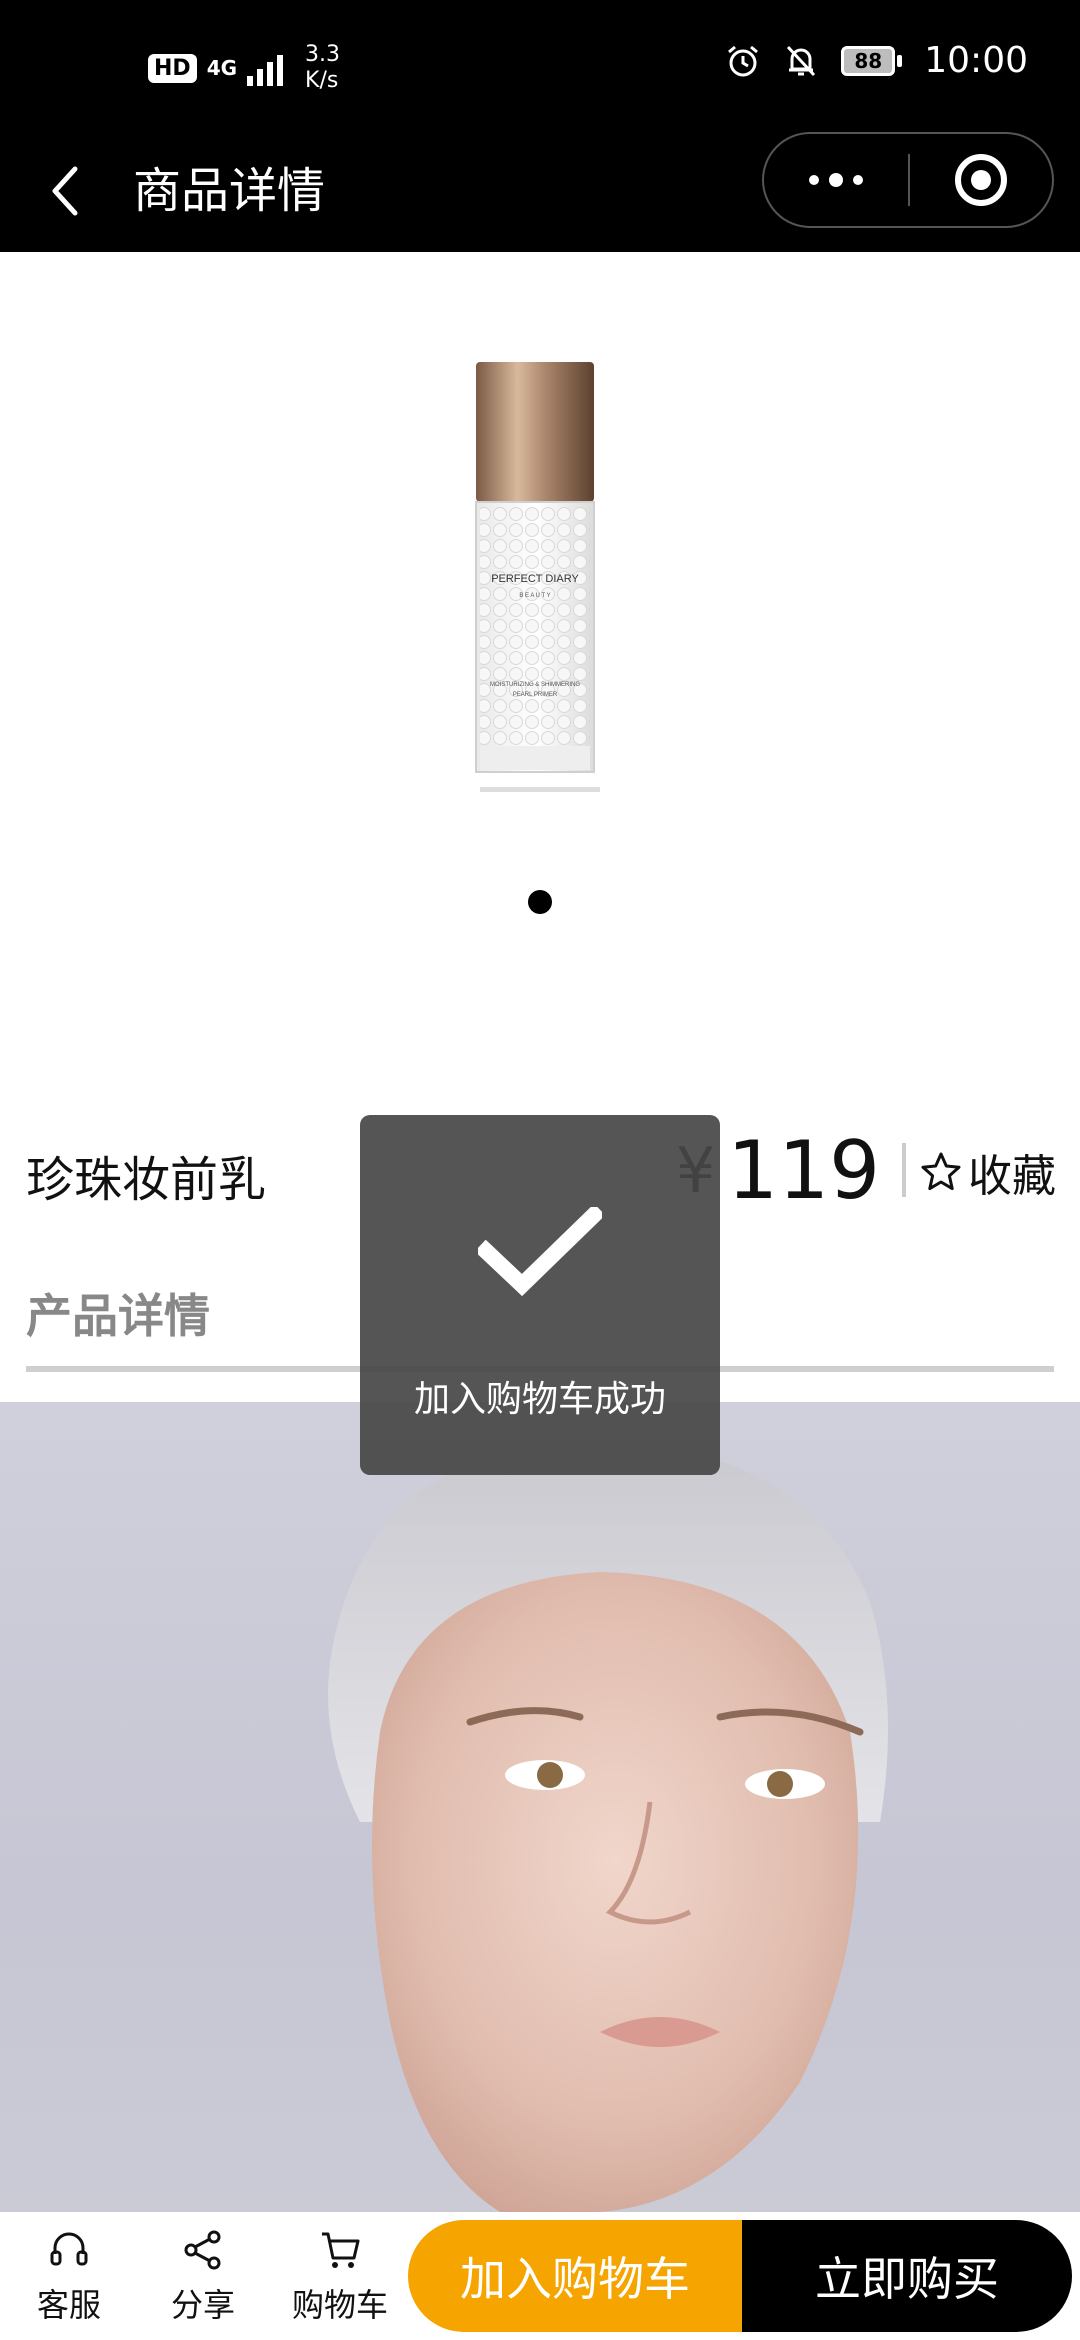 Image resolution: width=1080 pixels, height=2340 pixels. I want to click on hd-badge: HD, so click(172, 68).